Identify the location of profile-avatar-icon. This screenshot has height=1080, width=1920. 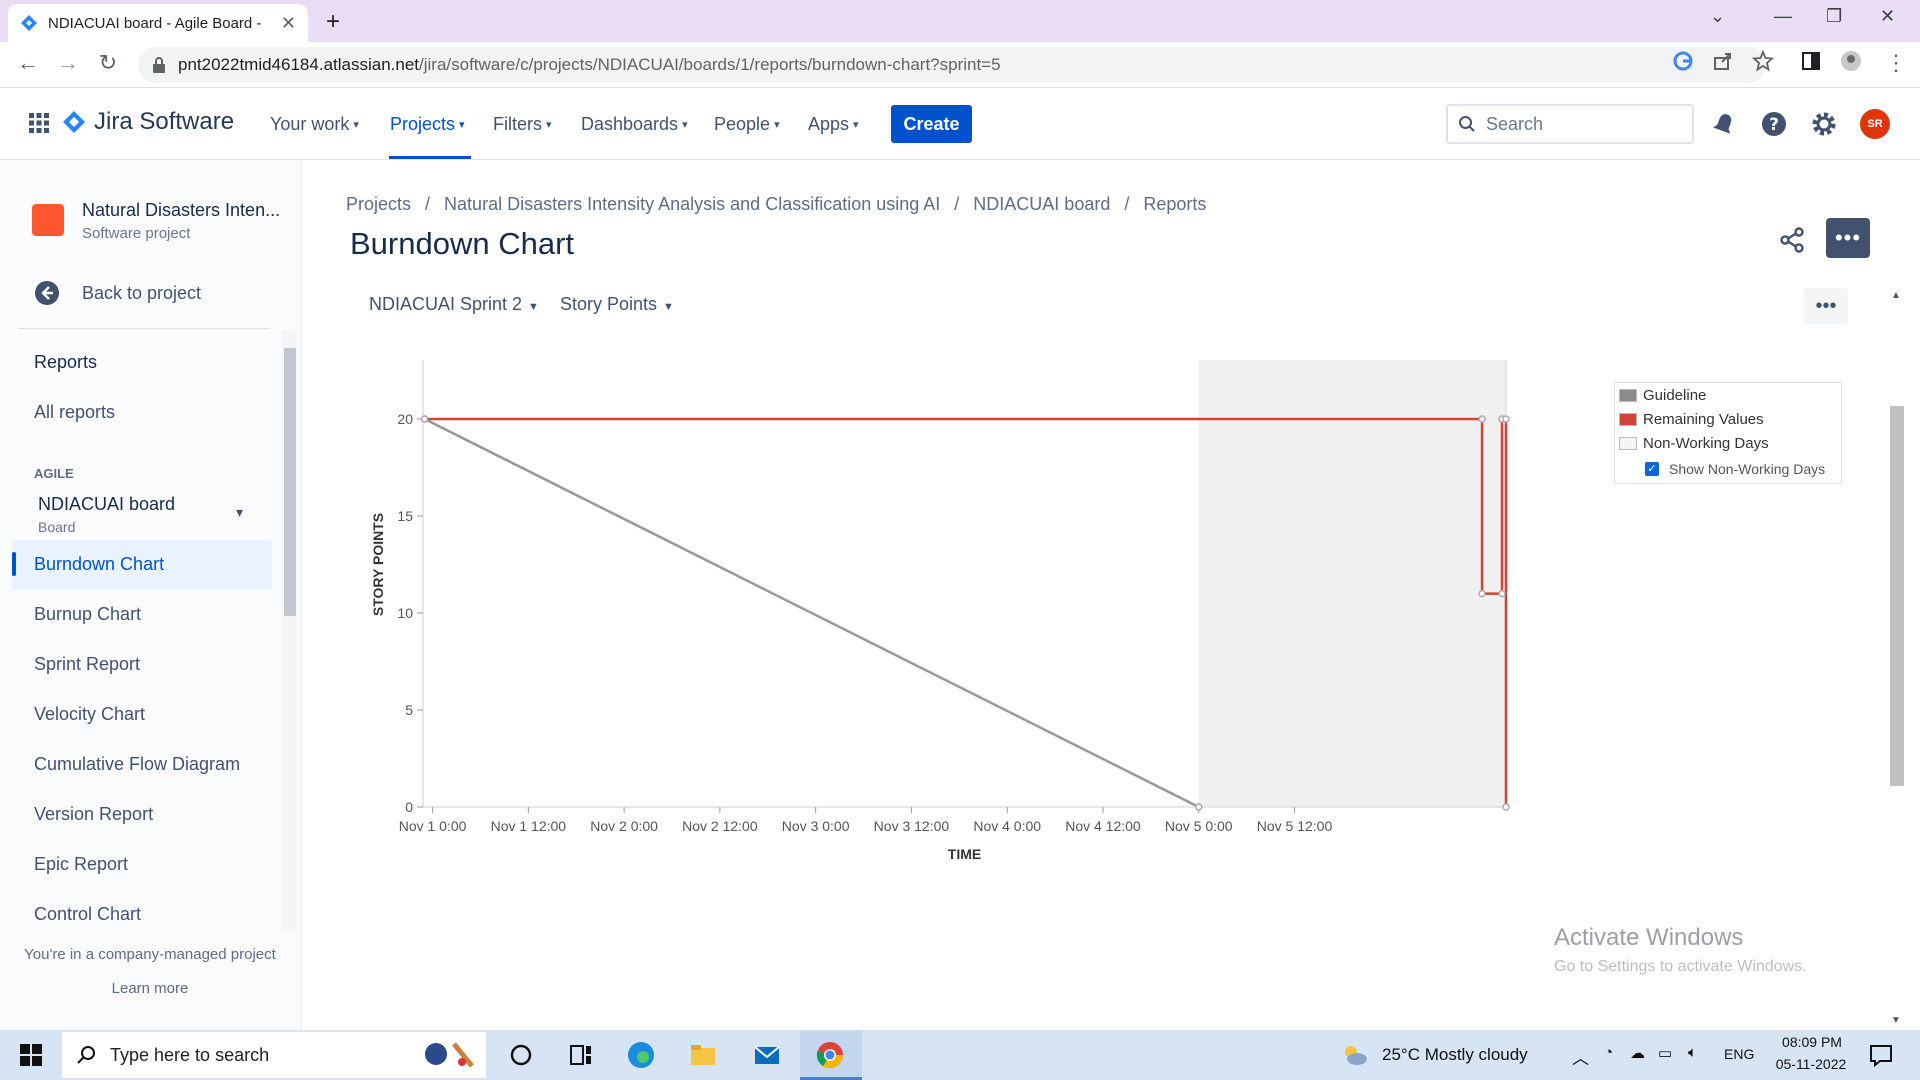
(1851, 61).